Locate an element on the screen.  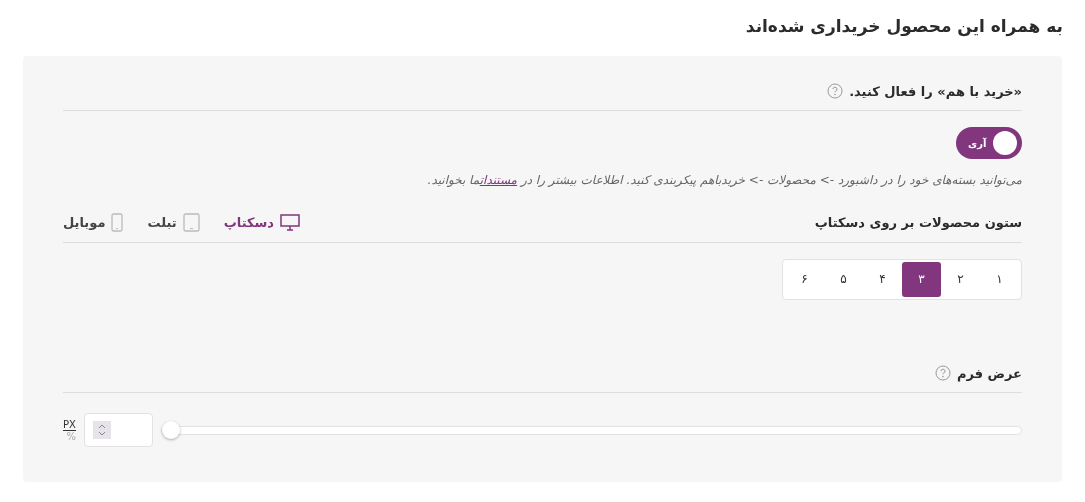
help-text: می‌توانید بسته‌های خود را در داشبورد -> محصولات -> خریدباهم پیکربندی کنید. اطلاعات بیشتر را در مستنداتما بخوانید. is located at coordinates (724, 180).